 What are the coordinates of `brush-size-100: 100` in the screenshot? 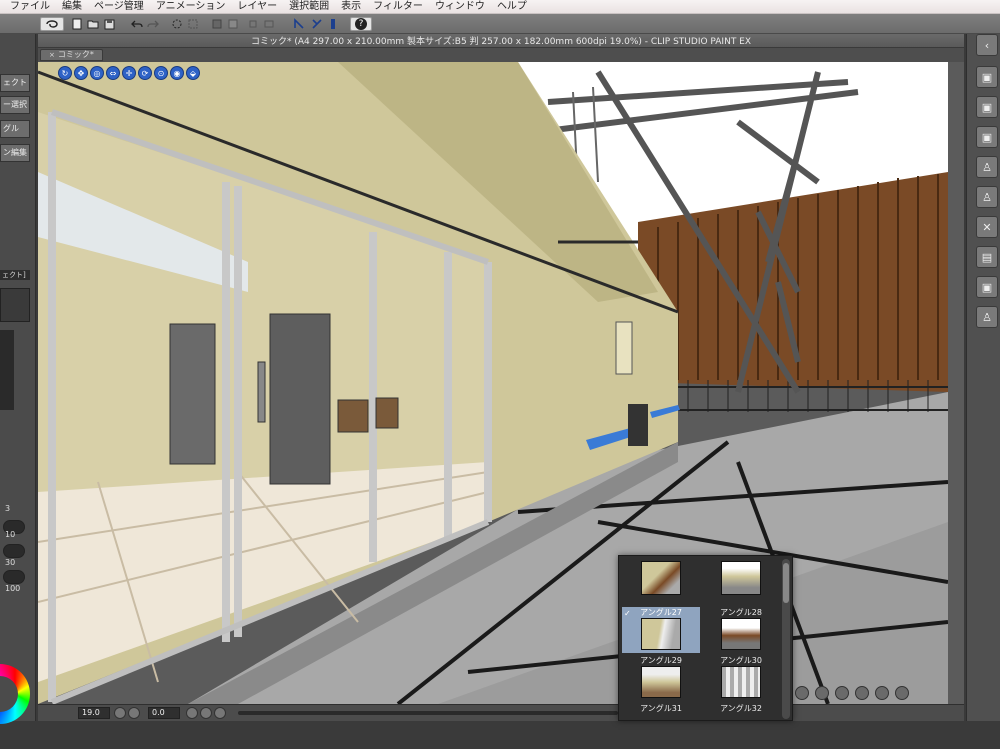 It's located at (12, 588).